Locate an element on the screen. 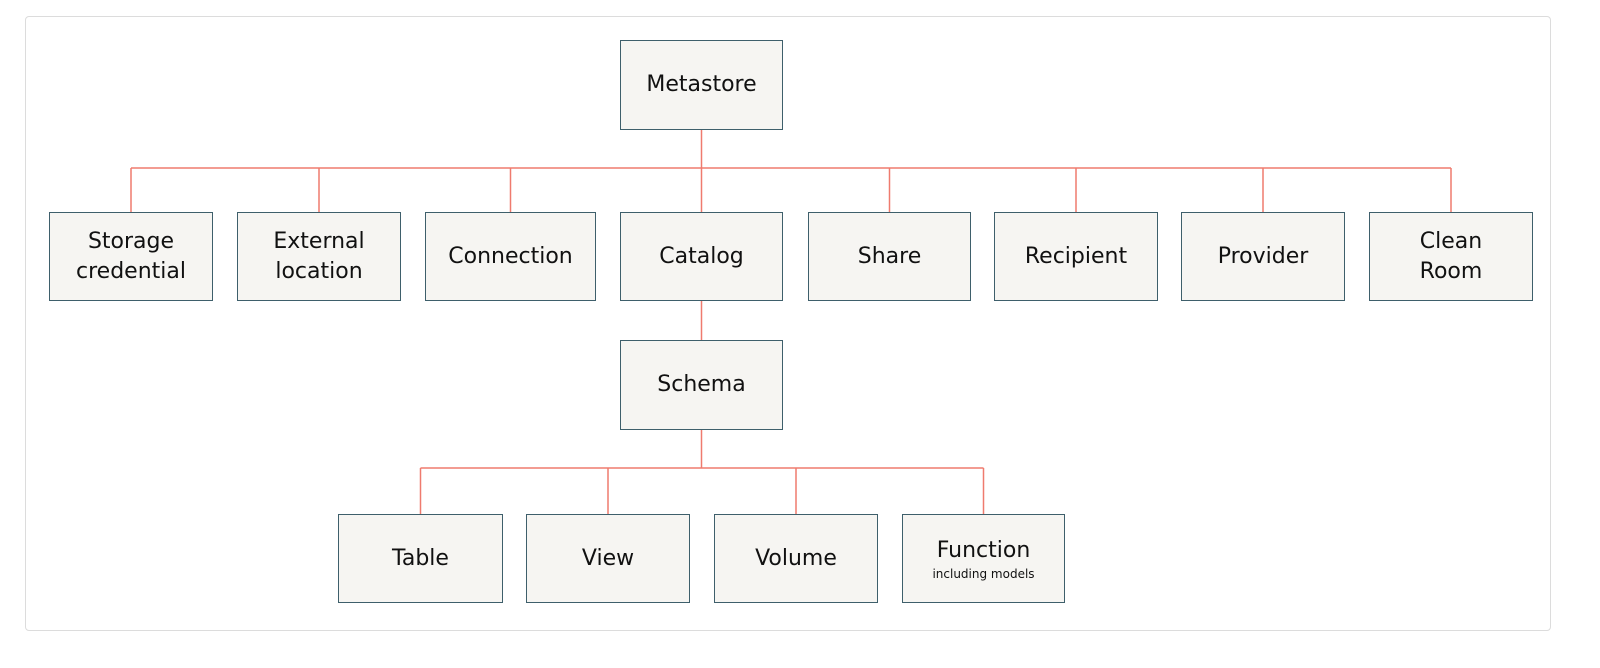  node-clean-room: Clean Room is located at coordinates (1451, 256).